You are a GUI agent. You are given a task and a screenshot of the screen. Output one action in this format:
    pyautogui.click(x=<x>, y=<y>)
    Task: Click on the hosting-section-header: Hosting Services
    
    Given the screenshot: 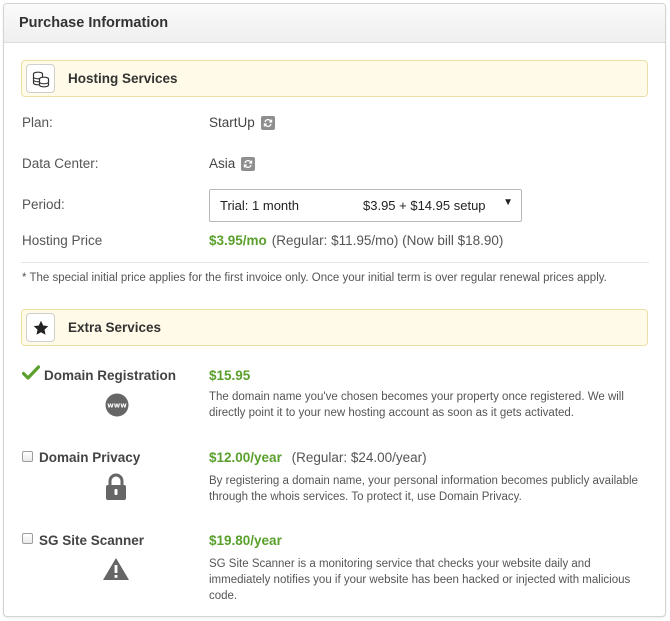 What is the action you would take?
    pyautogui.click(x=334, y=78)
    